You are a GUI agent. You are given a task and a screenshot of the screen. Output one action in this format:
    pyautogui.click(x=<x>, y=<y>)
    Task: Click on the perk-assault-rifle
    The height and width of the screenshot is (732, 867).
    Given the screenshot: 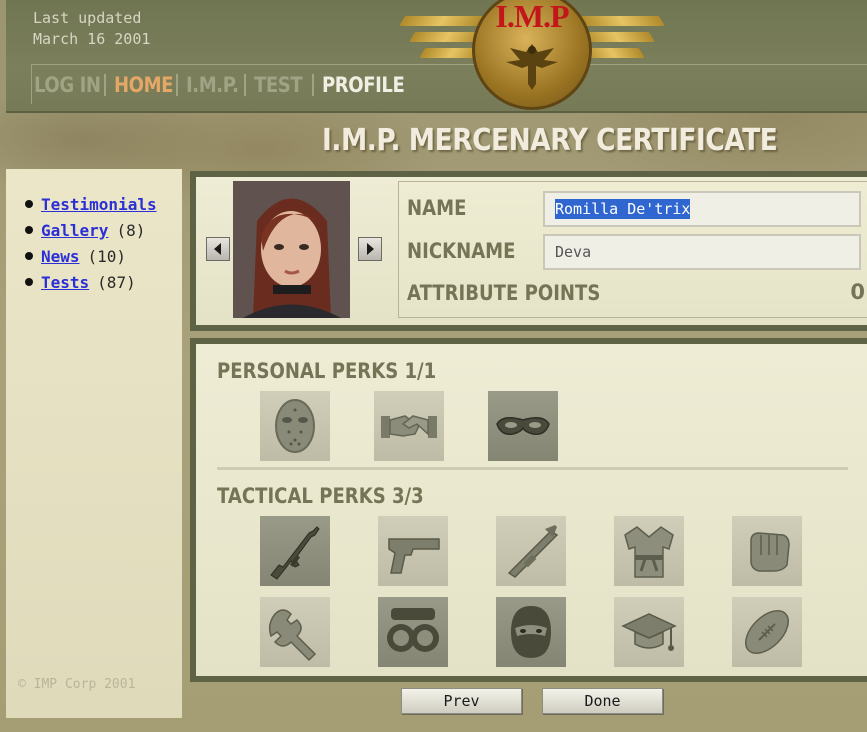 What is the action you would take?
    pyautogui.click(x=295, y=551)
    